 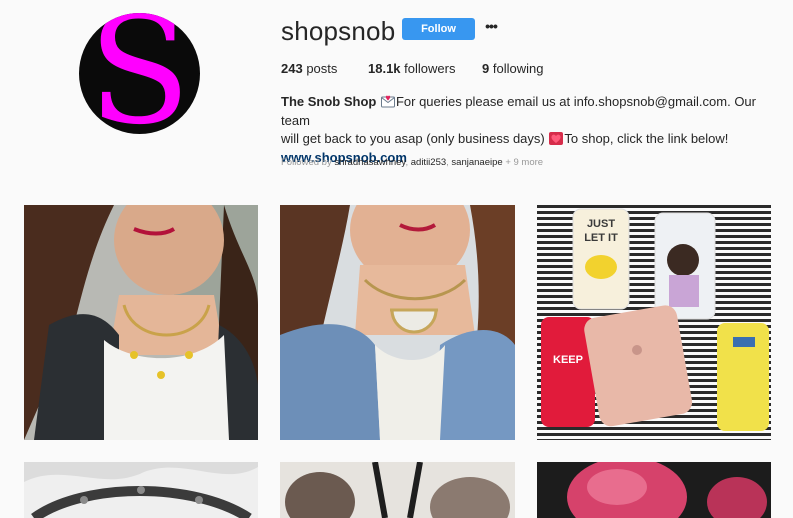 I want to click on post-thumbnail-pink-accessory, so click(x=654, y=490).